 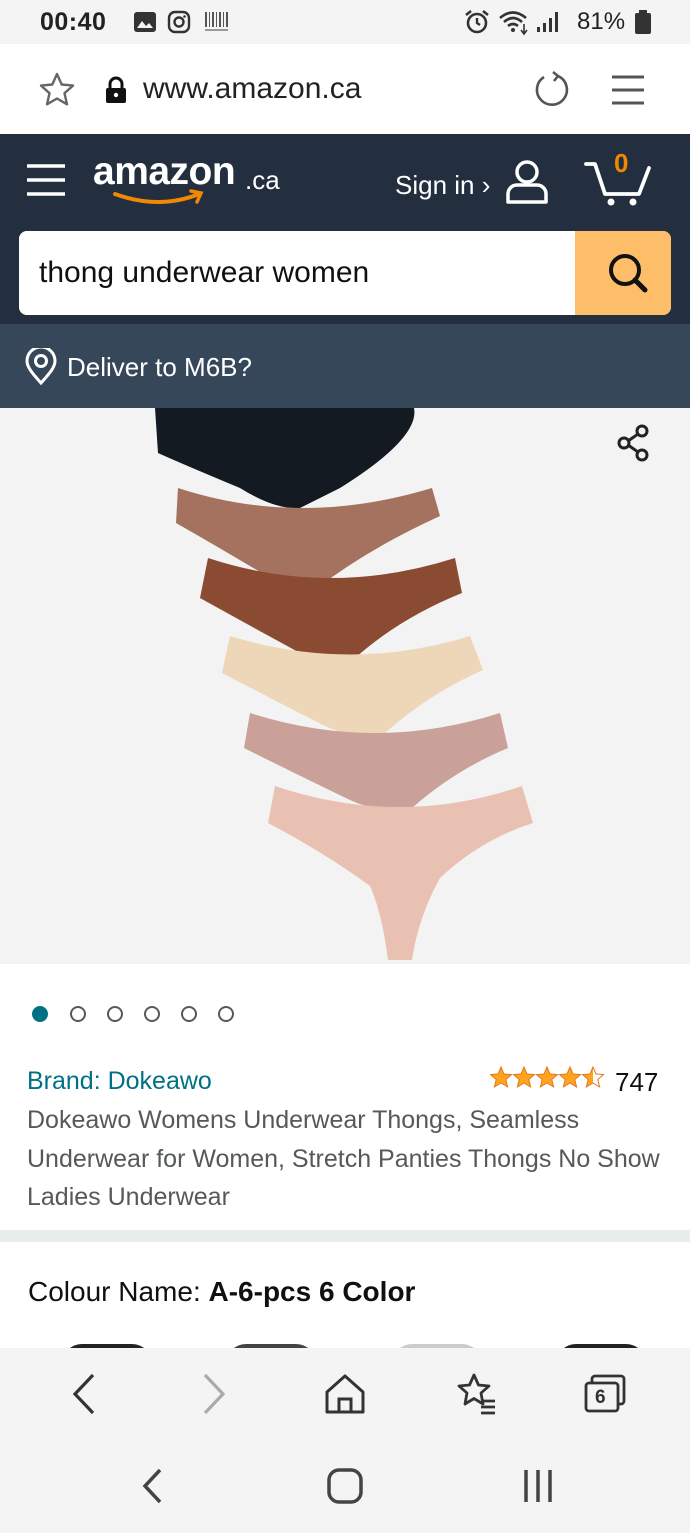 I want to click on colour-label: Colour Name:, so click(x=118, y=1291).